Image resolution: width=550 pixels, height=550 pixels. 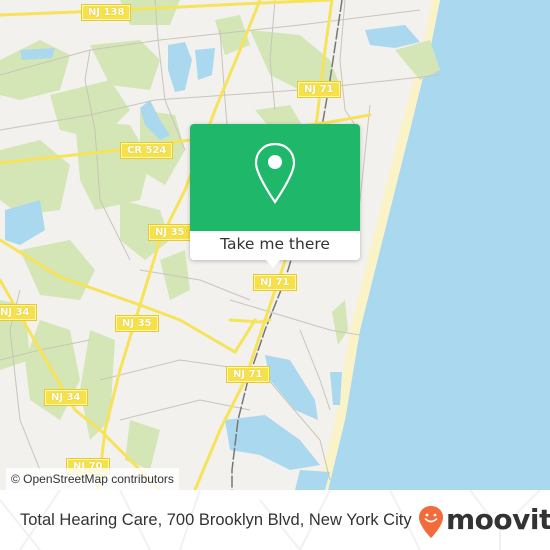 I want to click on popup-header, so click(x=275, y=177).